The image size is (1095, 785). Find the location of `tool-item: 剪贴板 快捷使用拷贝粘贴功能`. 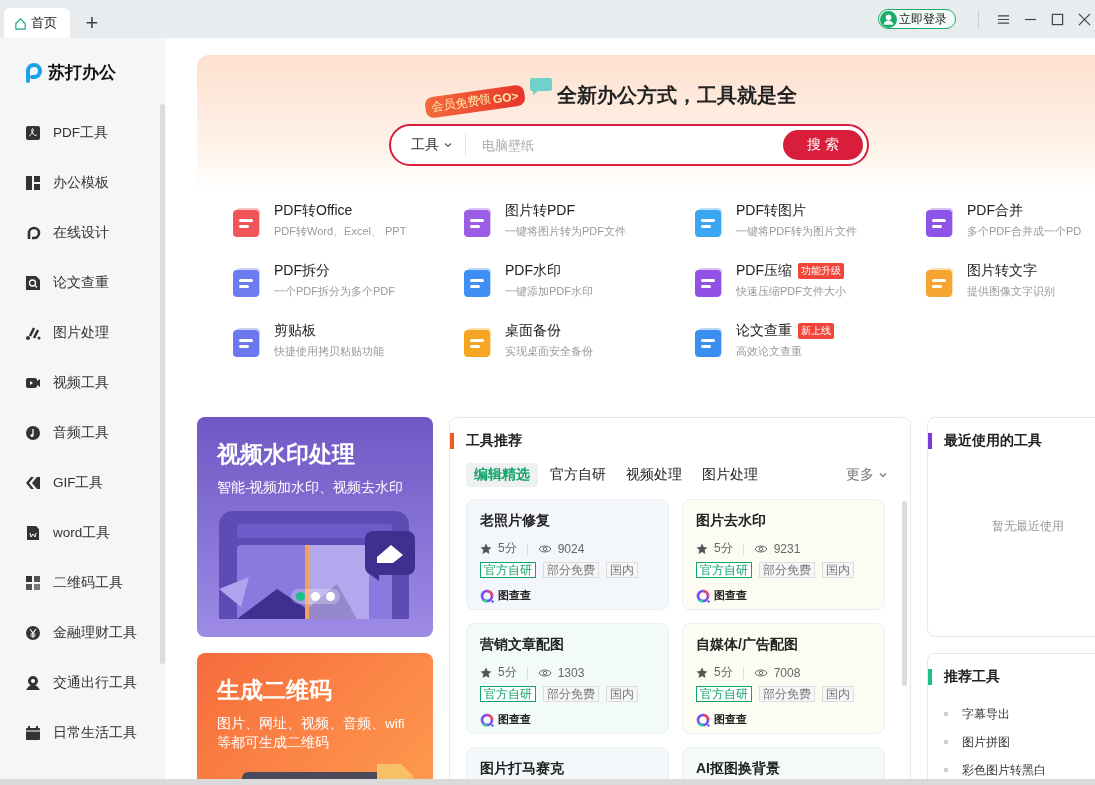

tool-item: 剪贴板 快捷使用拷贝粘贴功能 is located at coordinates (347, 352).